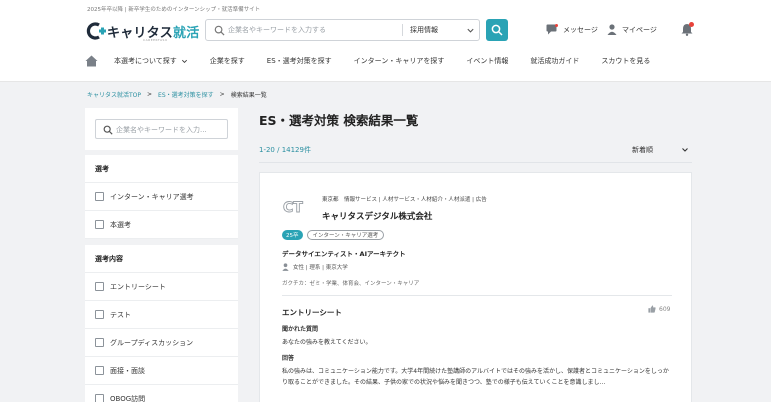 This screenshot has height=402, width=771. I want to click on like-count: 609, so click(665, 309).